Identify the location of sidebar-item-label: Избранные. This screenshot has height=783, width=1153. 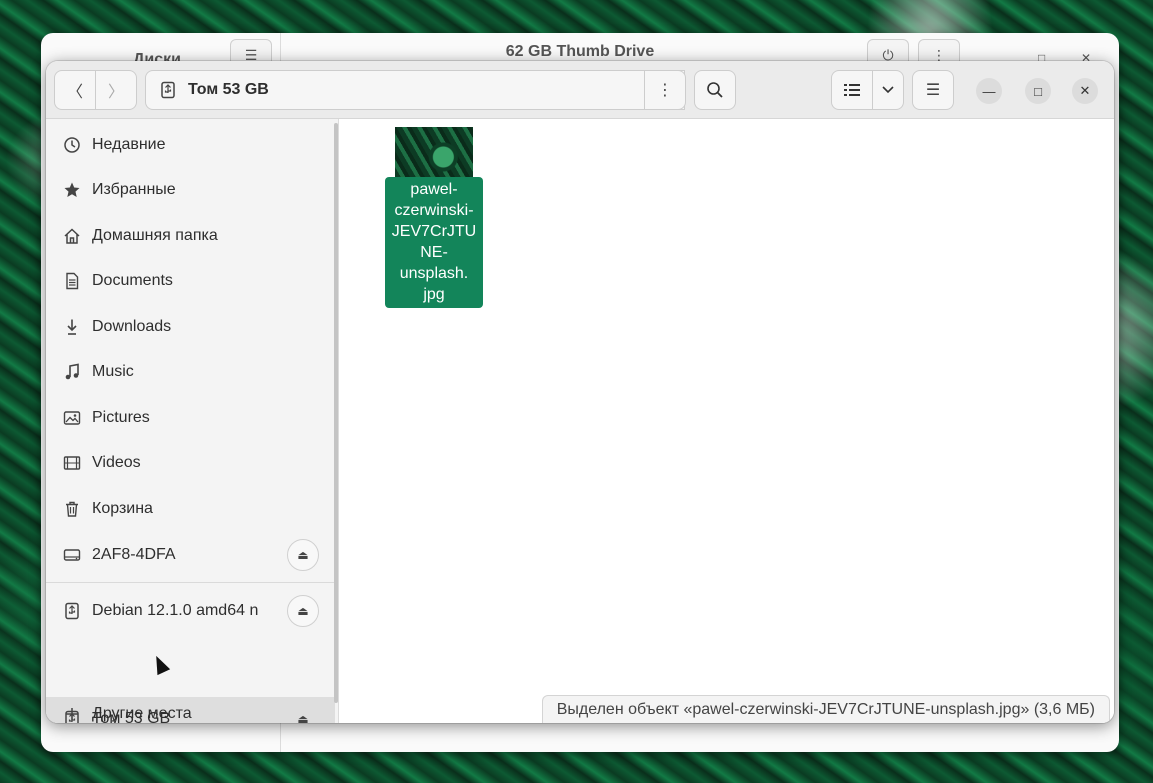
(134, 189).